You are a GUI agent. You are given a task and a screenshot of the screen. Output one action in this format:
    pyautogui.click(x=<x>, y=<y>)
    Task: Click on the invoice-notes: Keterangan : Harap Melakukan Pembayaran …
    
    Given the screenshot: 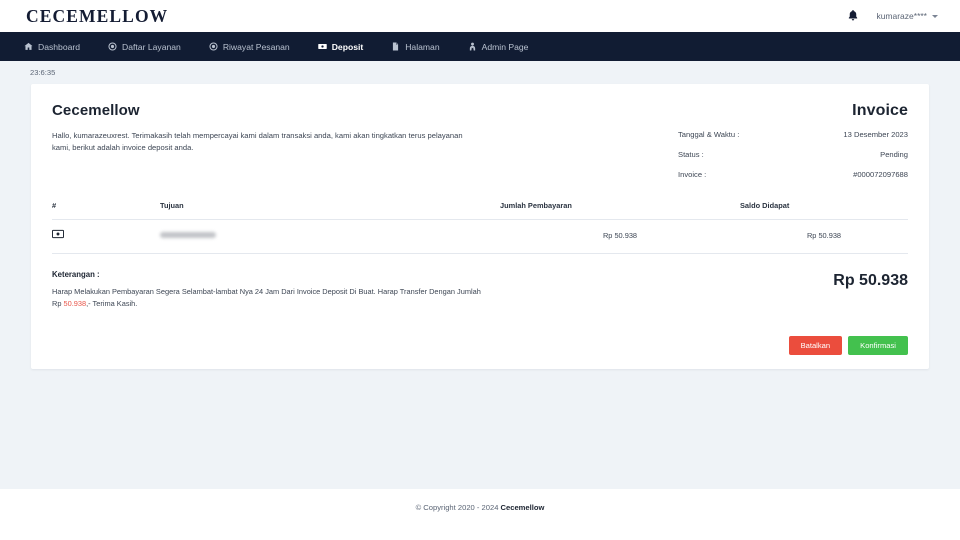 What is the action you would take?
    pyautogui.click(x=267, y=290)
    